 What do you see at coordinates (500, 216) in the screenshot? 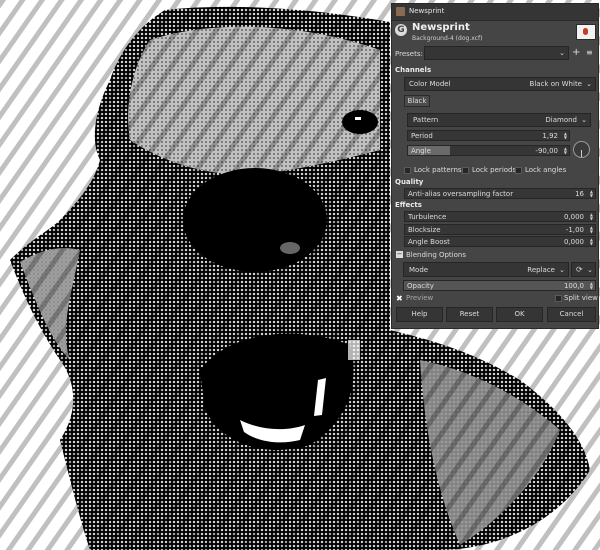
I see `turbulence-spinscale: Turbulence 0,000 ▲ ▼` at bounding box center [500, 216].